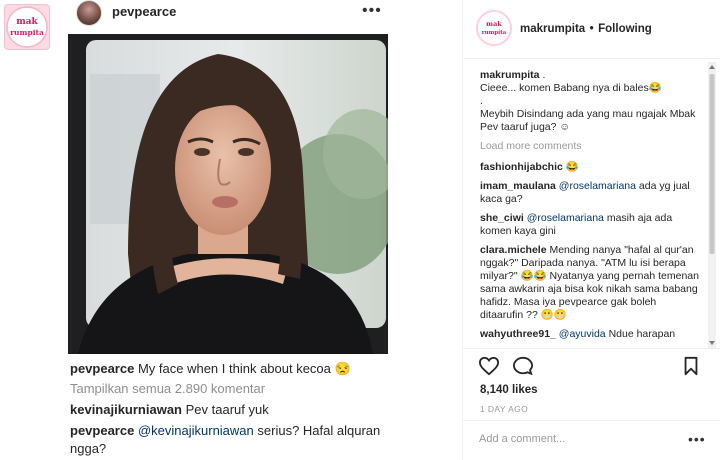  Describe the element at coordinates (89, 13) in the screenshot. I see `left-post-avatar` at that location.